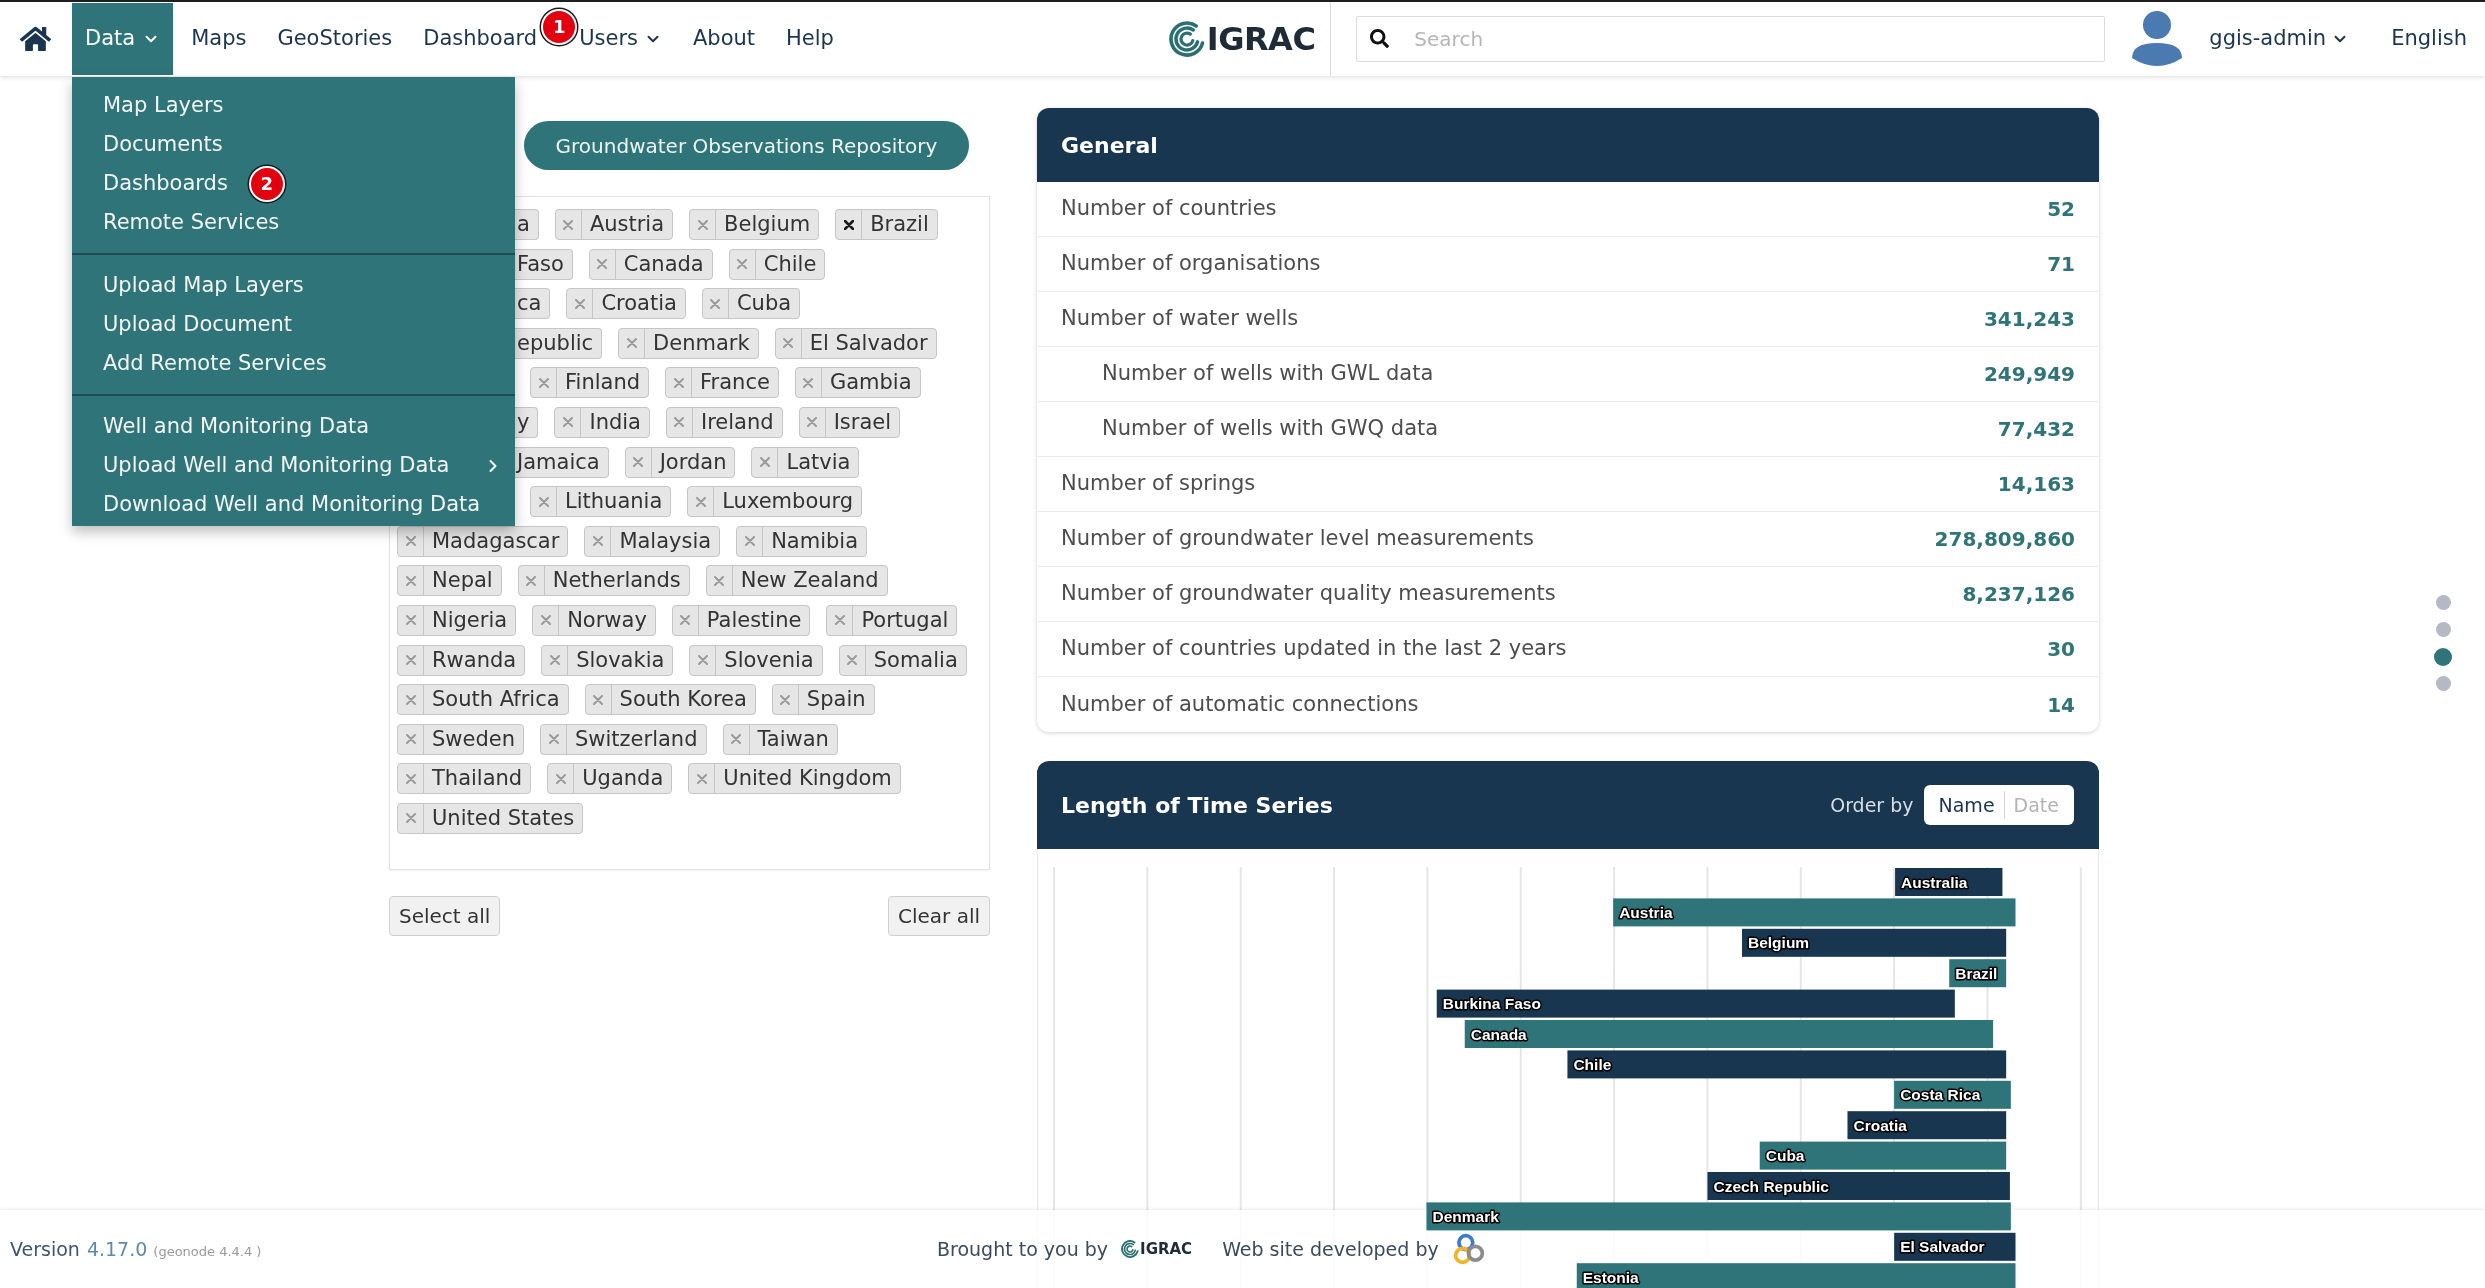  Describe the element at coordinates (2429, 39) in the screenshot. I see `language-button: English` at that location.